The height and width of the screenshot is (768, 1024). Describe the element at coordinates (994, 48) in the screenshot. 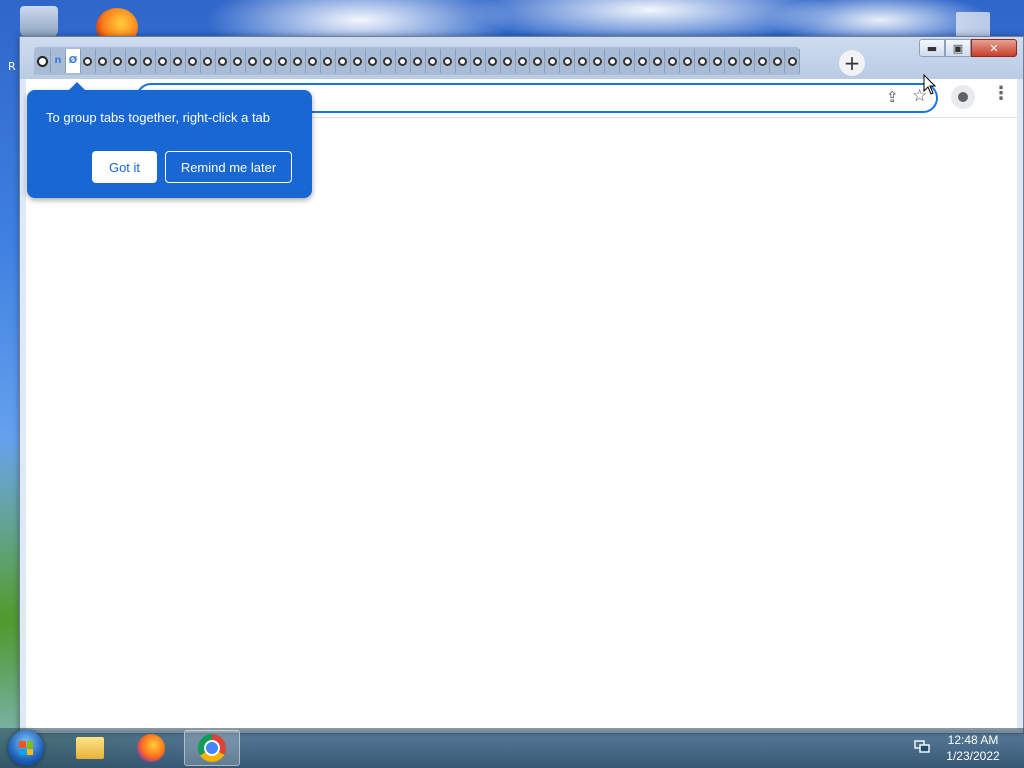

I see `close-button: ✕` at that location.